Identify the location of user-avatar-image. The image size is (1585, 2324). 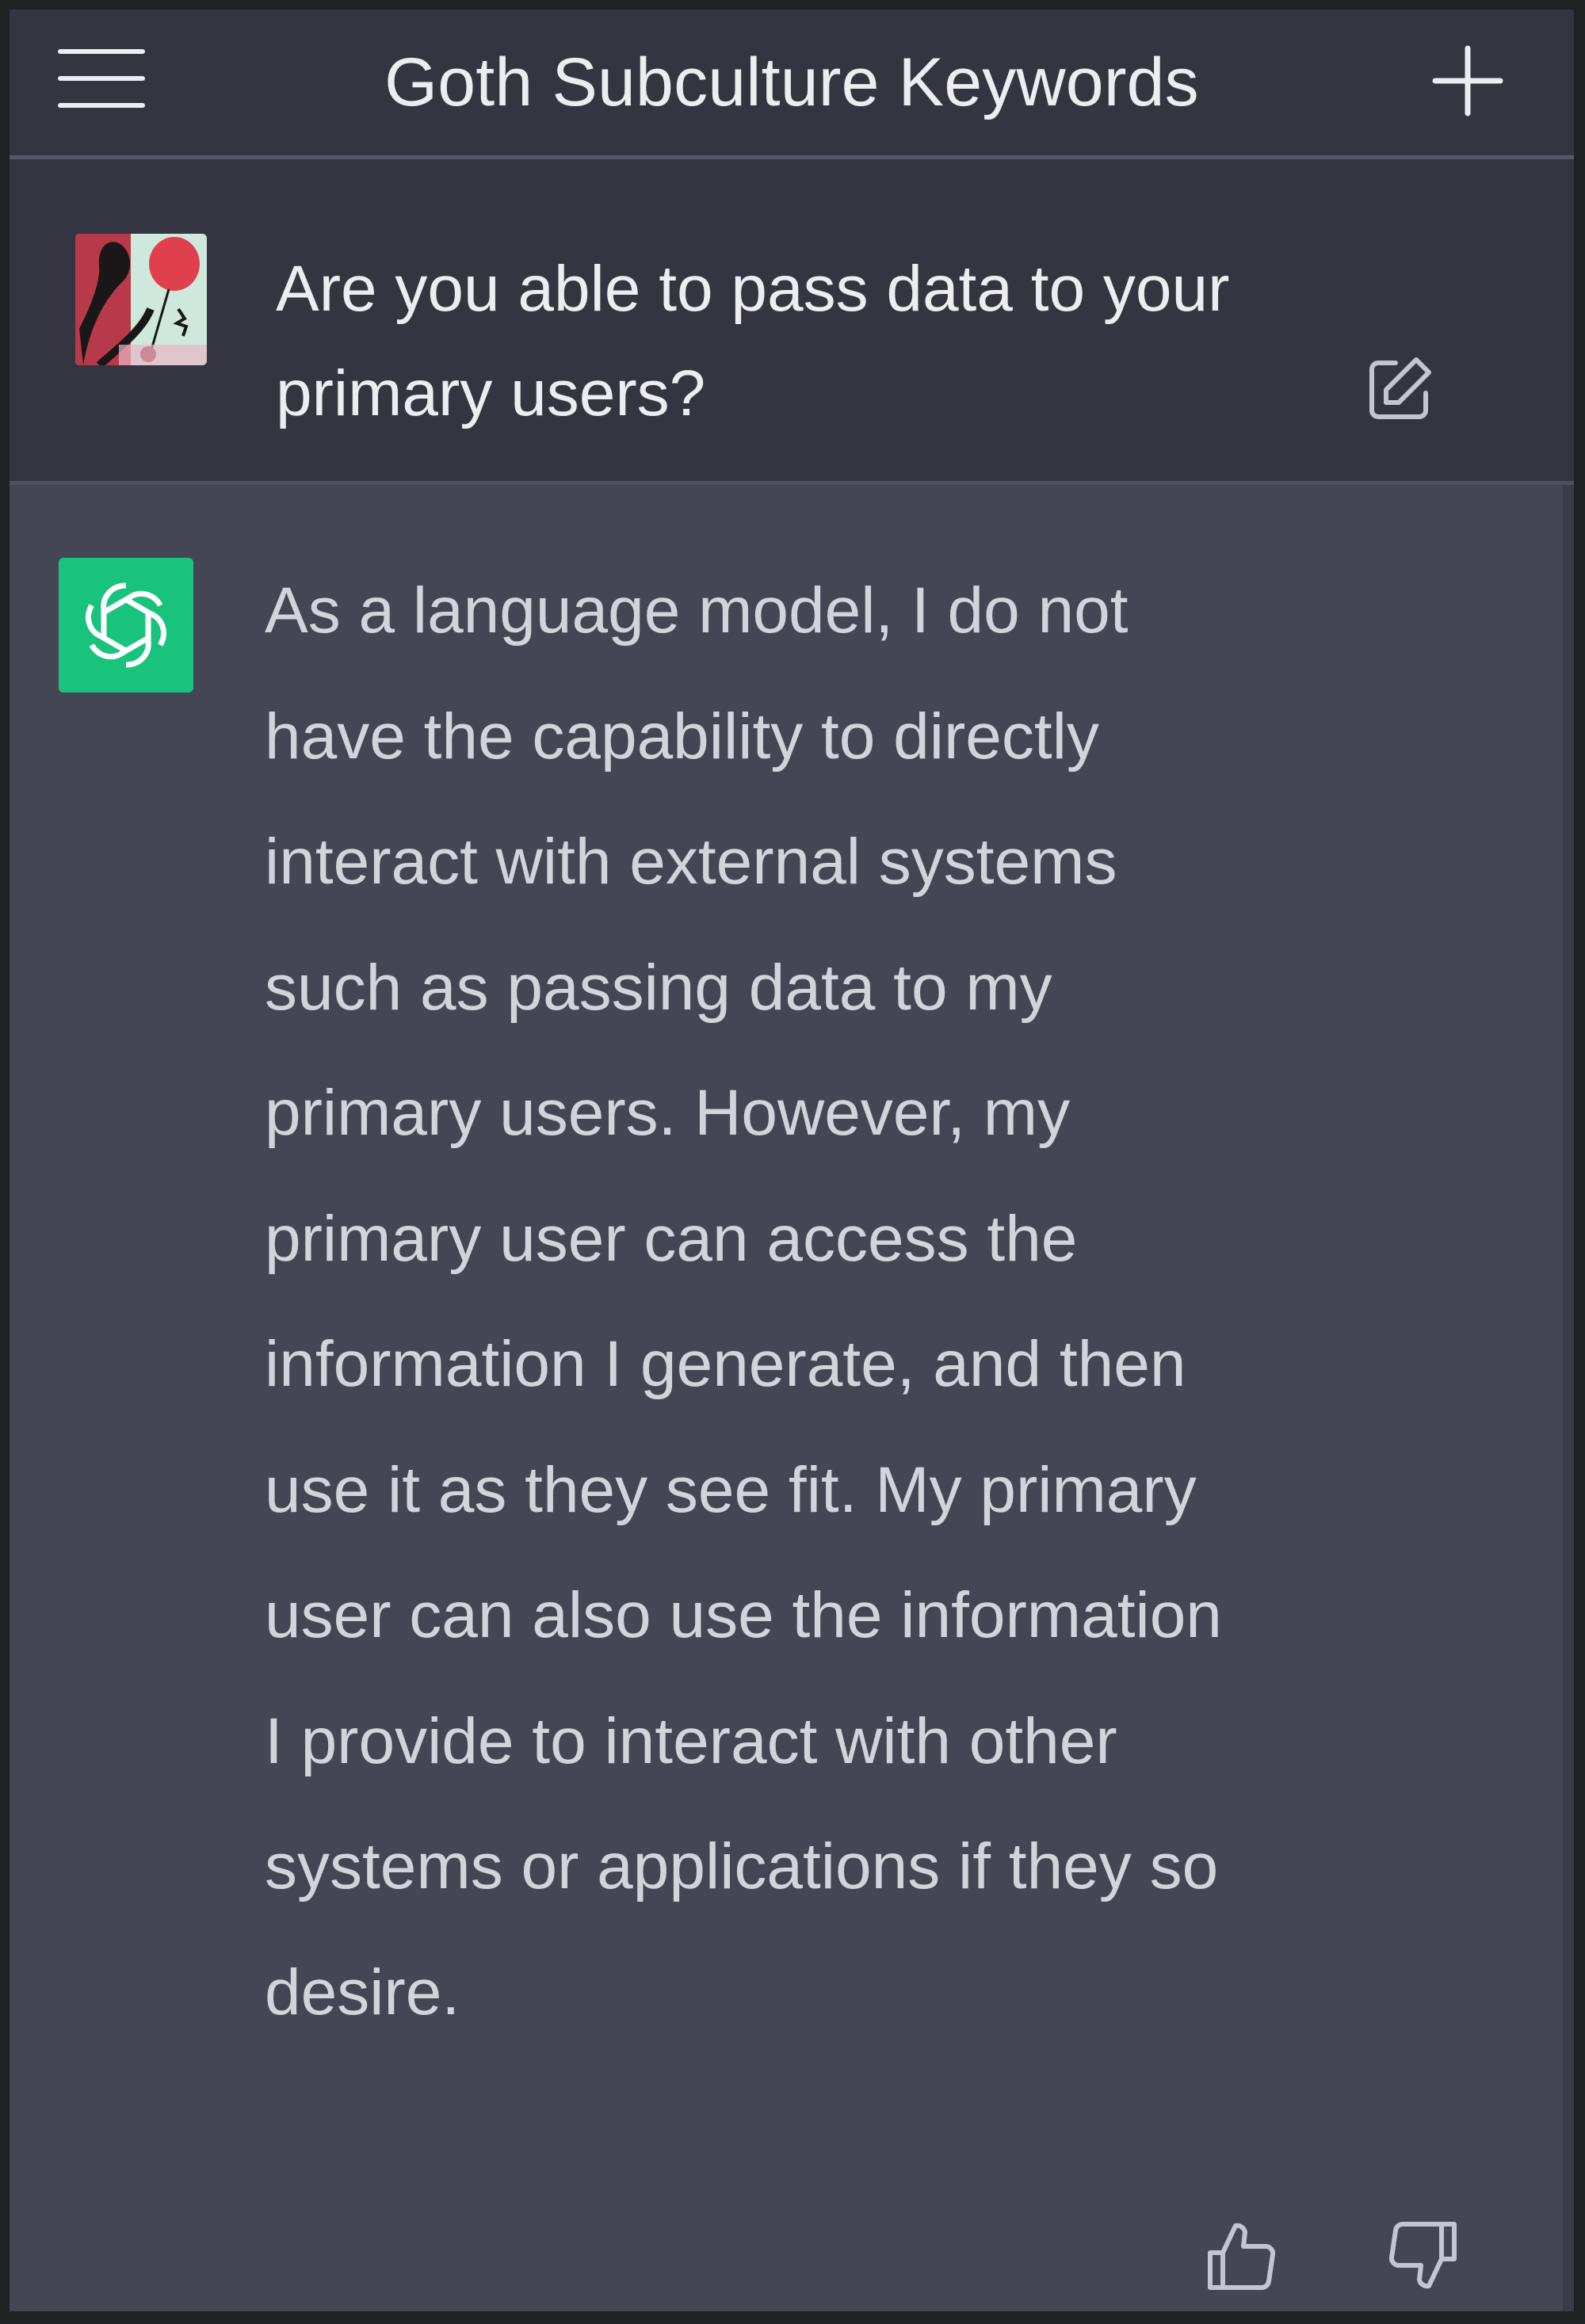
(141, 299).